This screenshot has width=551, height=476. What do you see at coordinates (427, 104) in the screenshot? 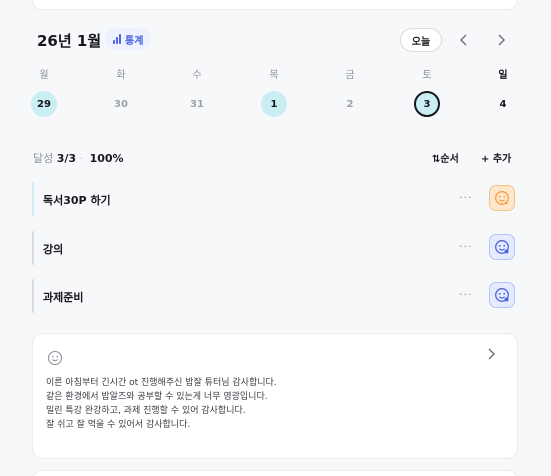
I see `date-cell-selected: 3` at bounding box center [427, 104].